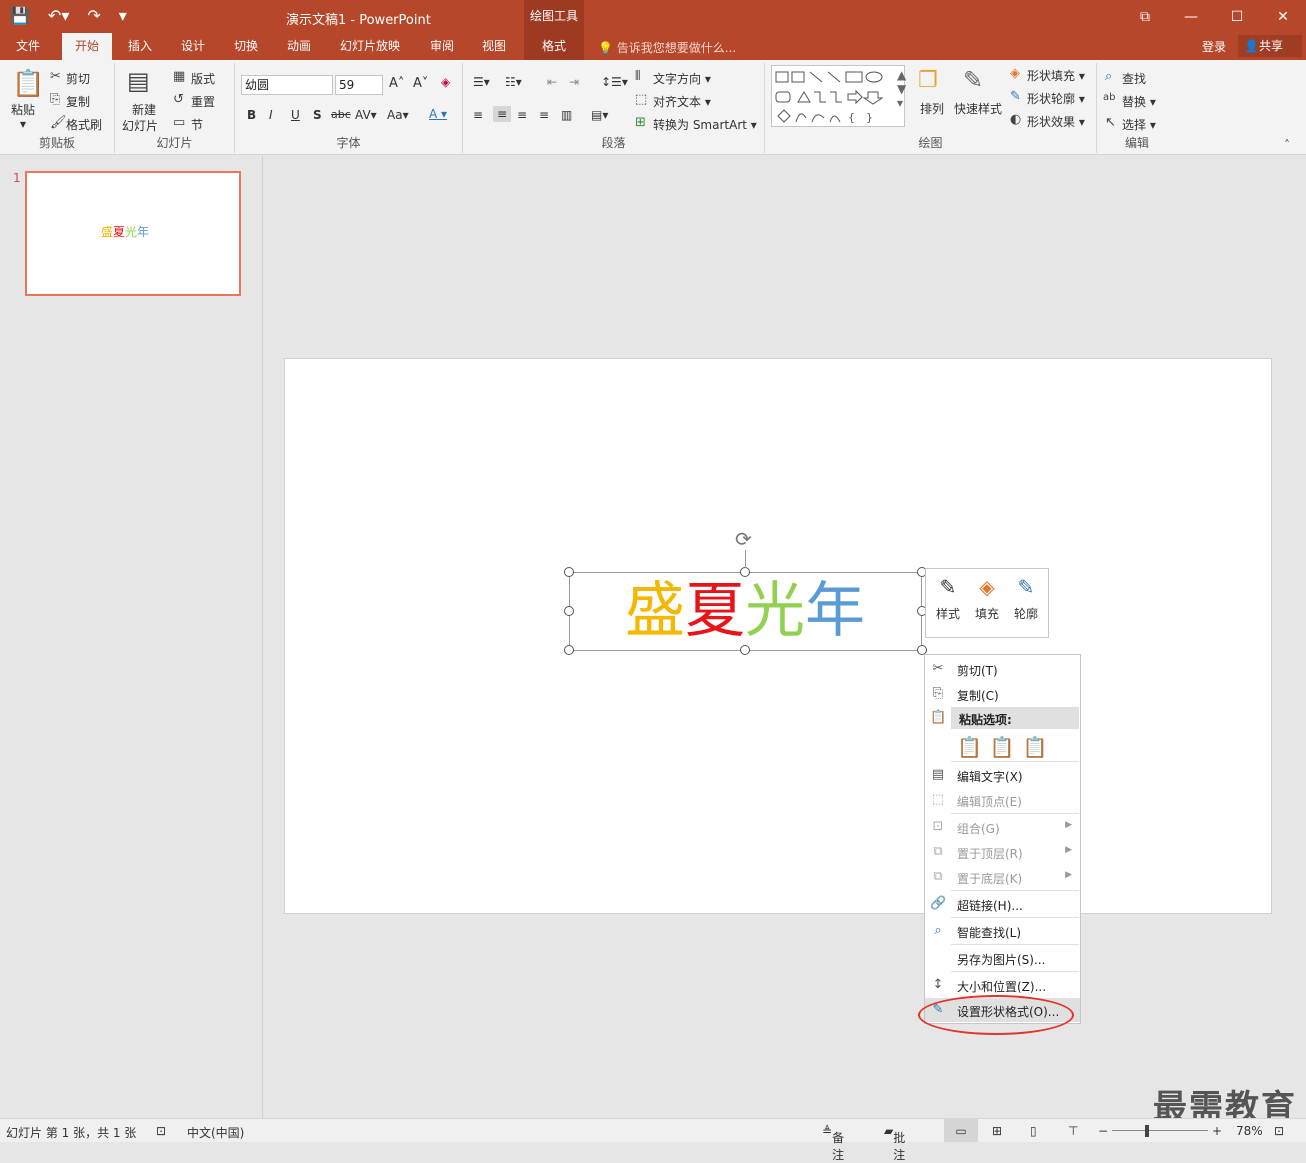 The image size is (1306, 1163). Describe the element at coordinates (1002, 827) in the screenshot. I see `menu-group: ⊡ 组合(G) ▶` at that location.